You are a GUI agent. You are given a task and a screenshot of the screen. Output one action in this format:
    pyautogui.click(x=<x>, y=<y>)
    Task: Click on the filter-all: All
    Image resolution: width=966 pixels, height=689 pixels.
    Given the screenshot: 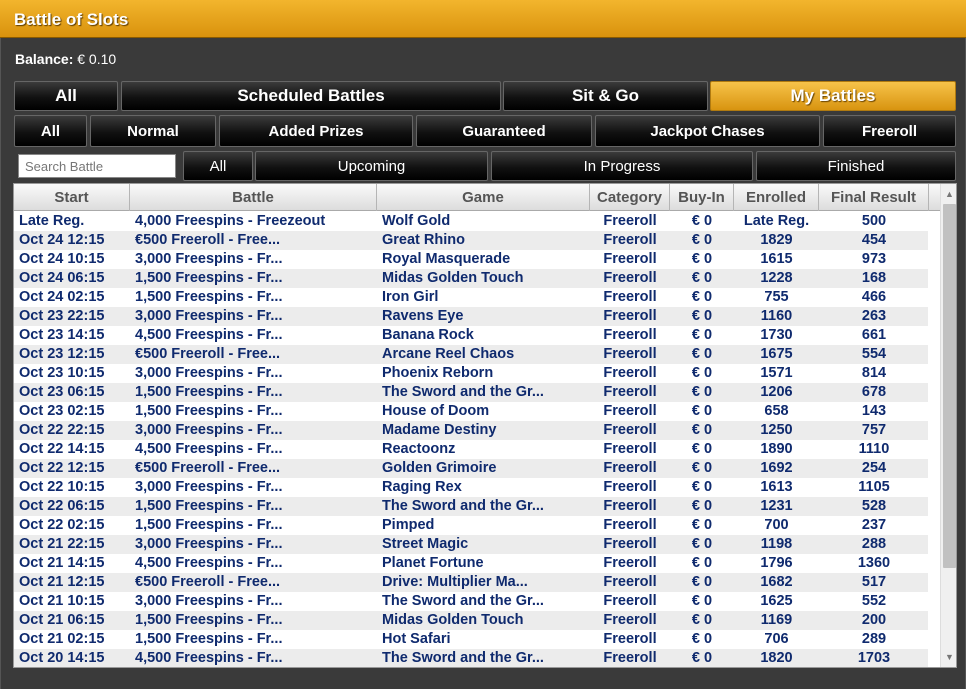 What is the action you would take?
    pyautogui.click(x=50, y=131)
    